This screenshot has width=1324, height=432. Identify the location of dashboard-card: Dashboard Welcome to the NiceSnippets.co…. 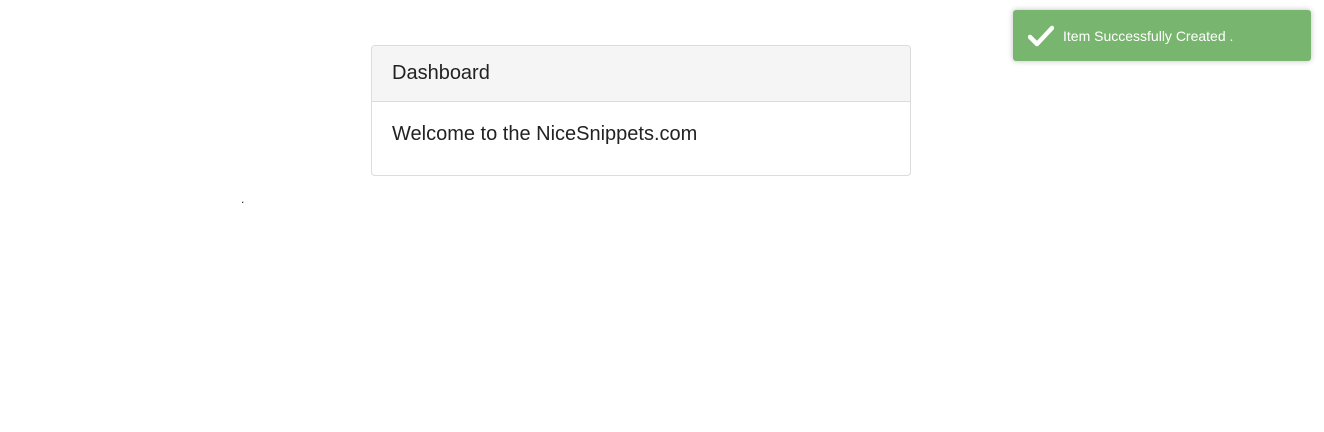
(641, 110).